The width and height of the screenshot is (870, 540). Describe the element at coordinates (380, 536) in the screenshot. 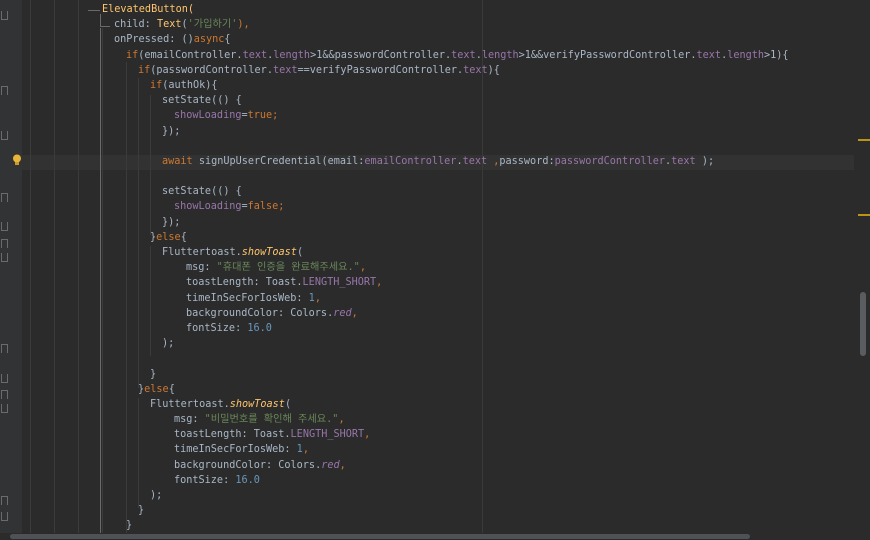

I see `horizontal-scroll-thumb` at that location.